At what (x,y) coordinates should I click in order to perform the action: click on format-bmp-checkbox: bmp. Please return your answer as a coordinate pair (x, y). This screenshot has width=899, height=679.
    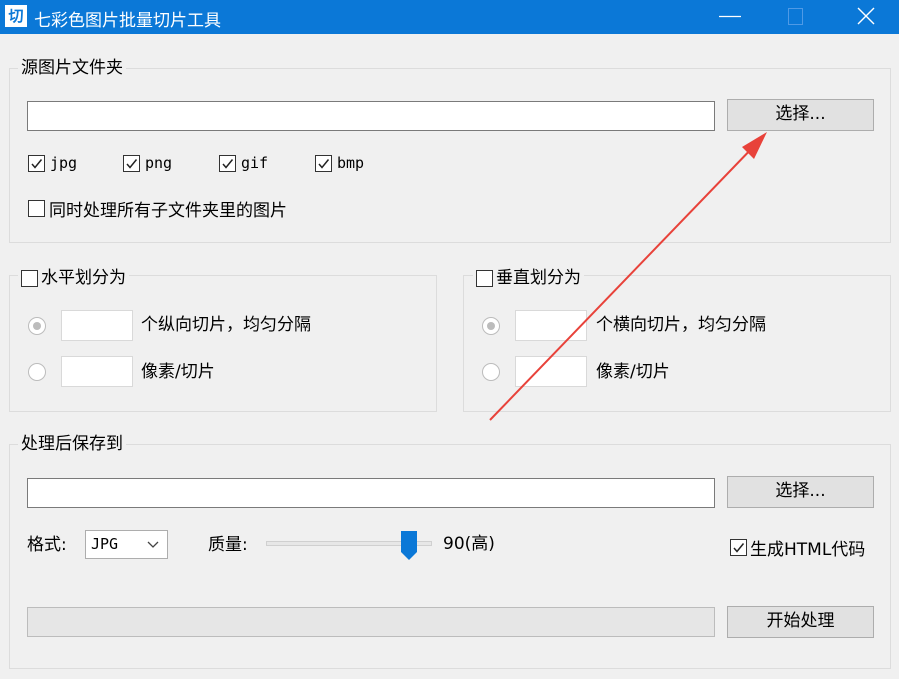
    Looking at the image, I should click on (339, 163).